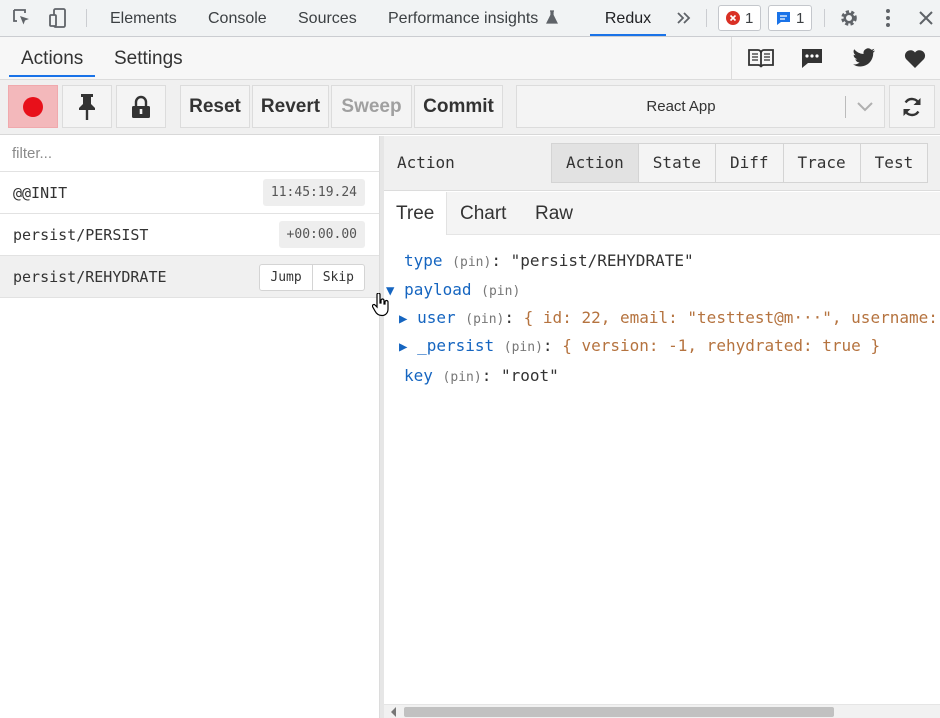  Describe the element at coordinates (371, 106) in the screenshot. I see `sweep-button: Sweep` at that location.